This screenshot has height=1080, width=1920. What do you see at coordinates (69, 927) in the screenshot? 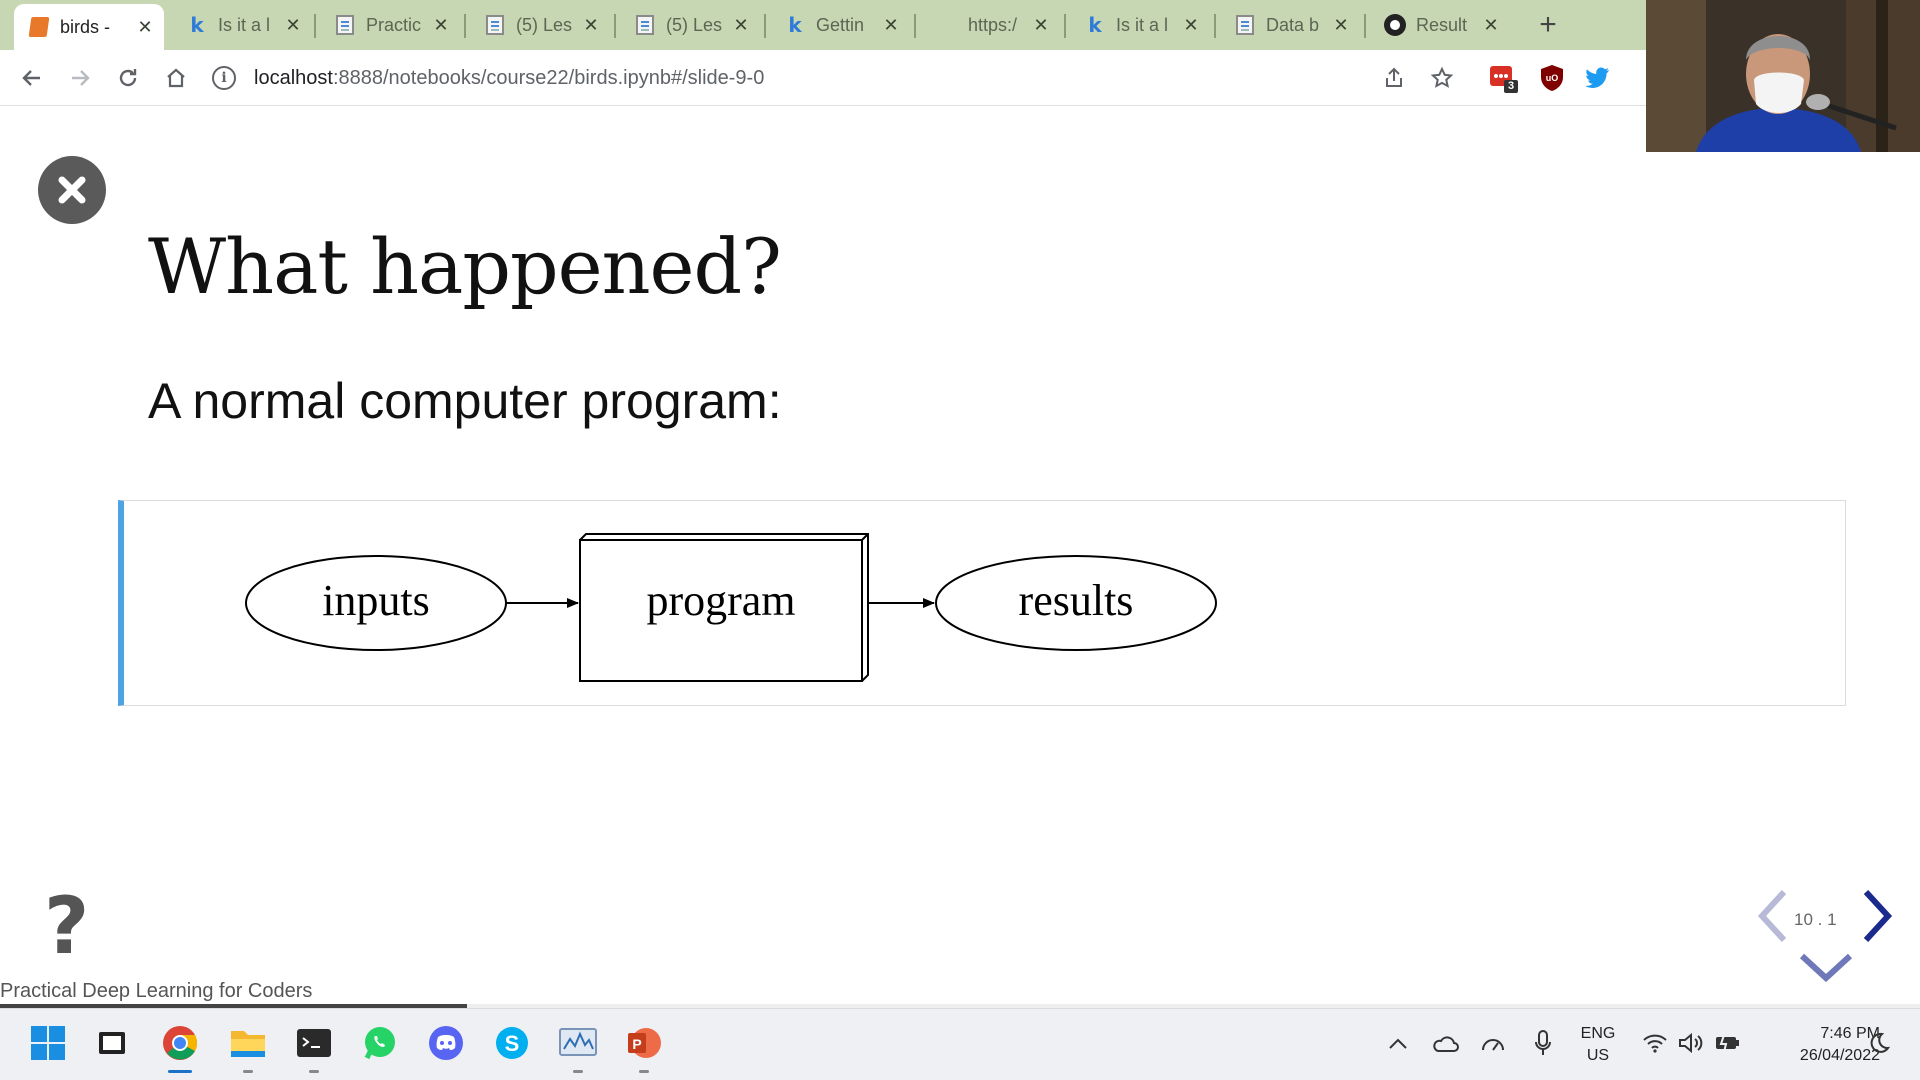
I see `help-button: ?` at bounding box center [69, 927].